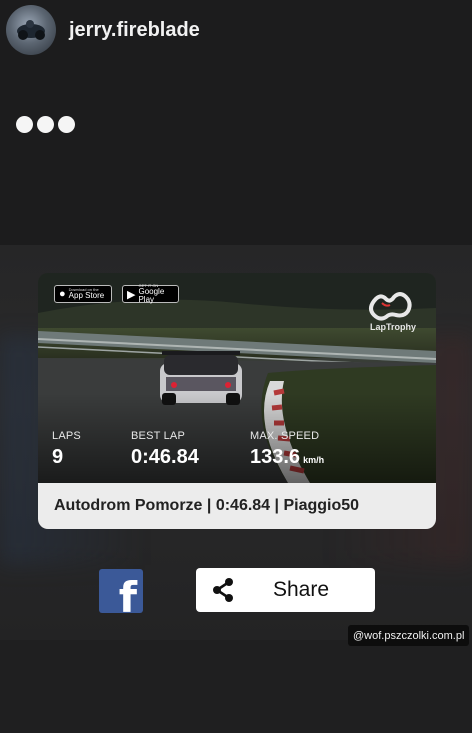  I want to click on best-lap-label: BEST LAP, so click(158, 436).